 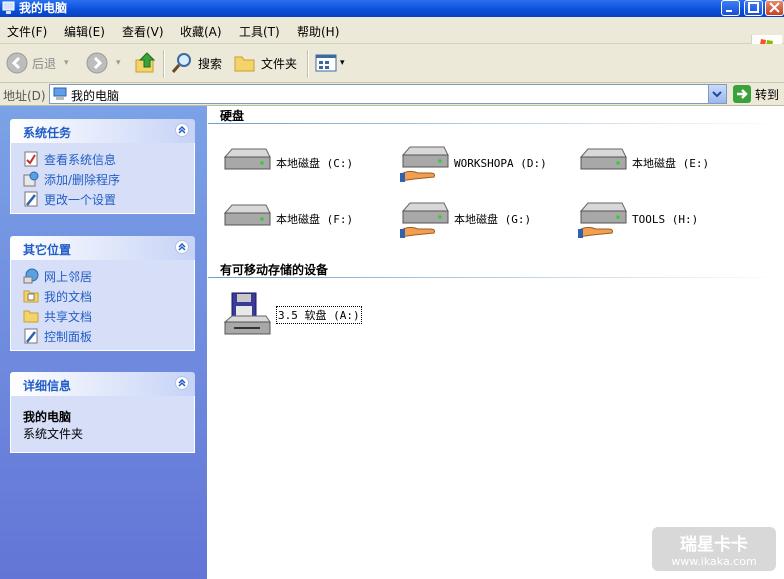 I want to click on address-dropdown-button, so click(x=717, y=94).